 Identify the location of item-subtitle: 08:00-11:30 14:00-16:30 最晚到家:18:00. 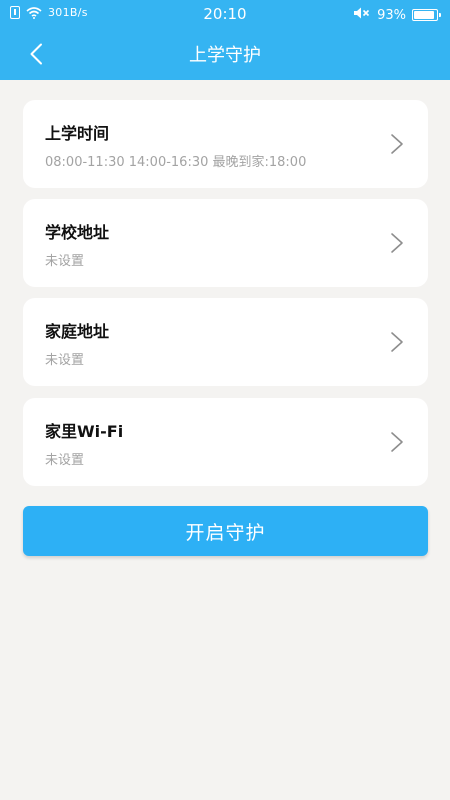
(176, 162).